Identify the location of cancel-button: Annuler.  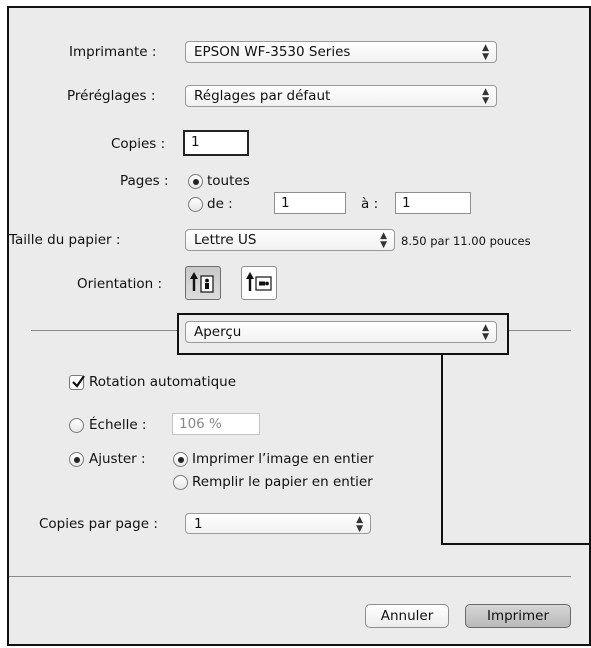
(407, 616).